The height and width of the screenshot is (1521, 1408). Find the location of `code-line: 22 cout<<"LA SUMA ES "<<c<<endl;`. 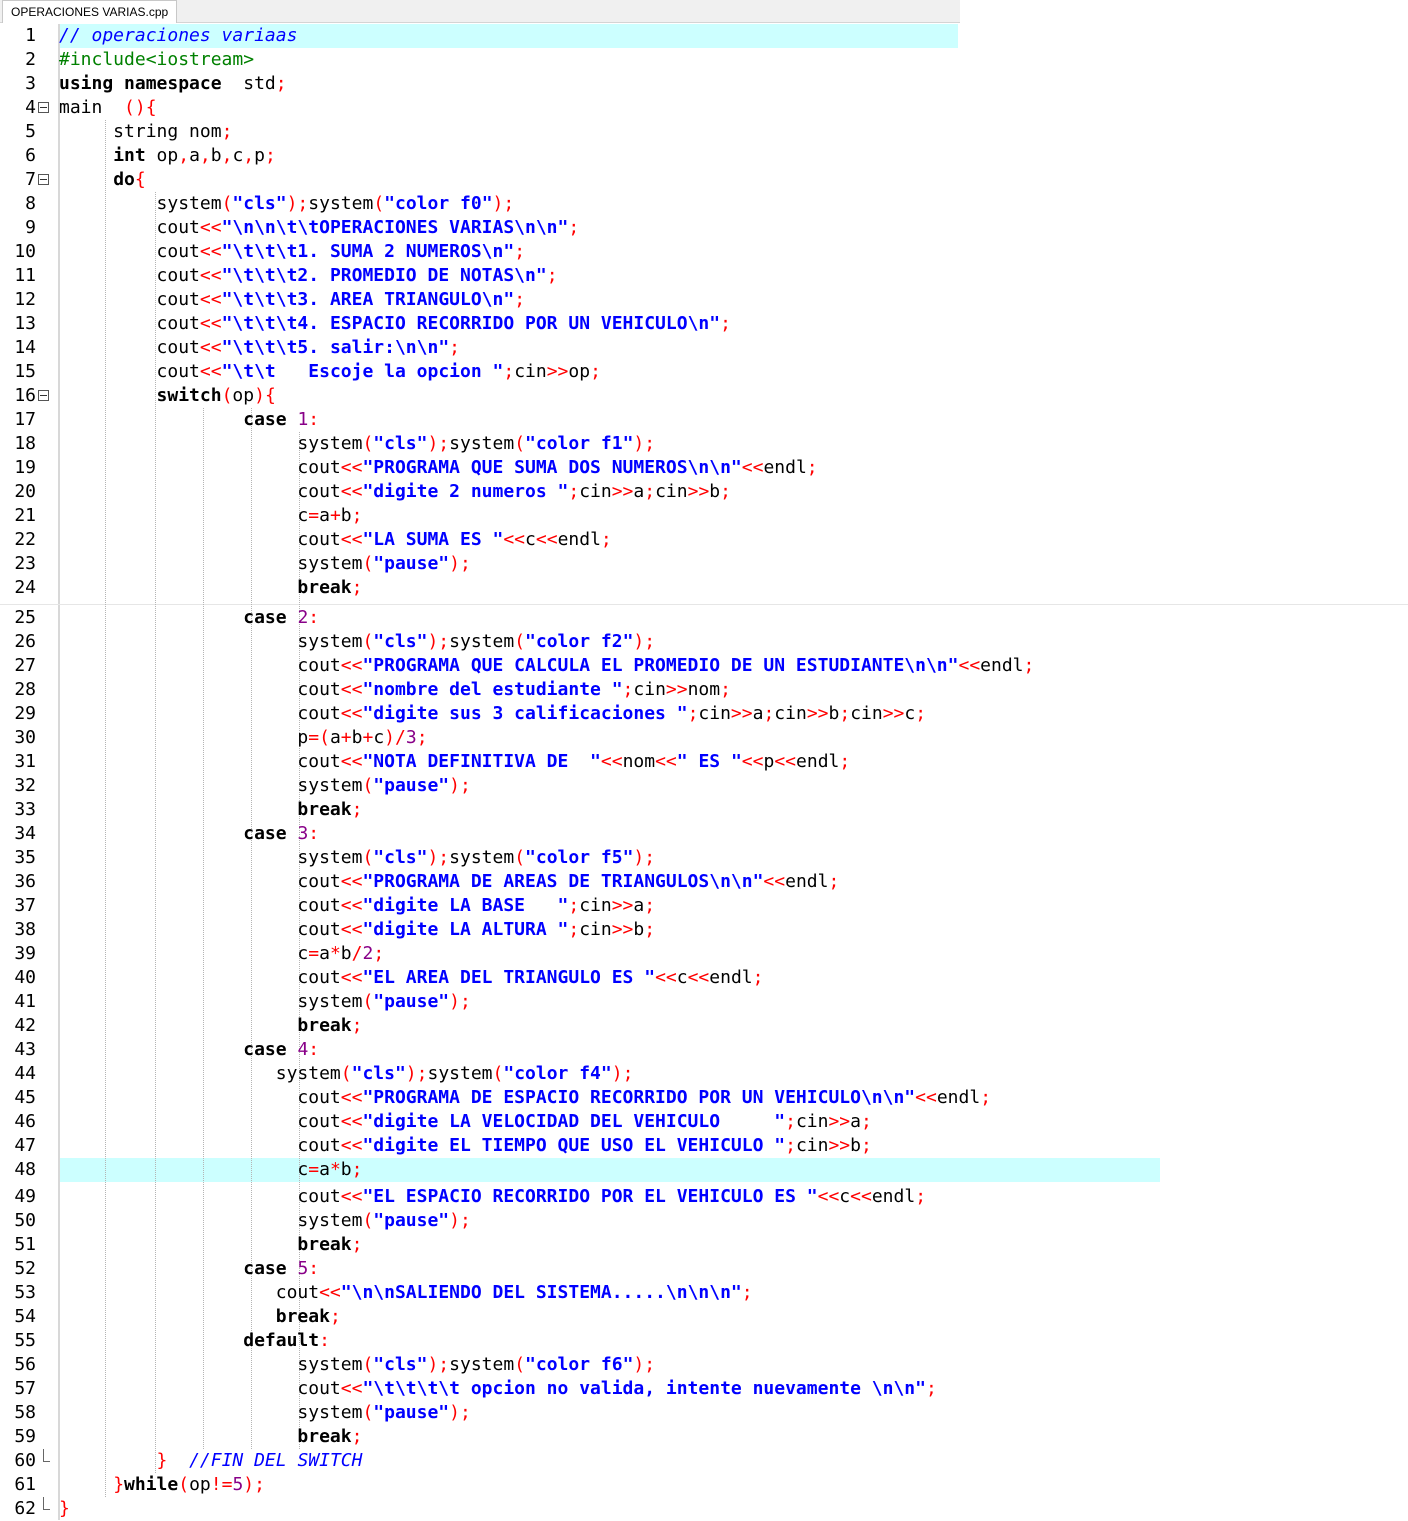

code-line: 22 cout<<"LA SUMA ES "<<c<<endl; is located at coordinates (704, 540).